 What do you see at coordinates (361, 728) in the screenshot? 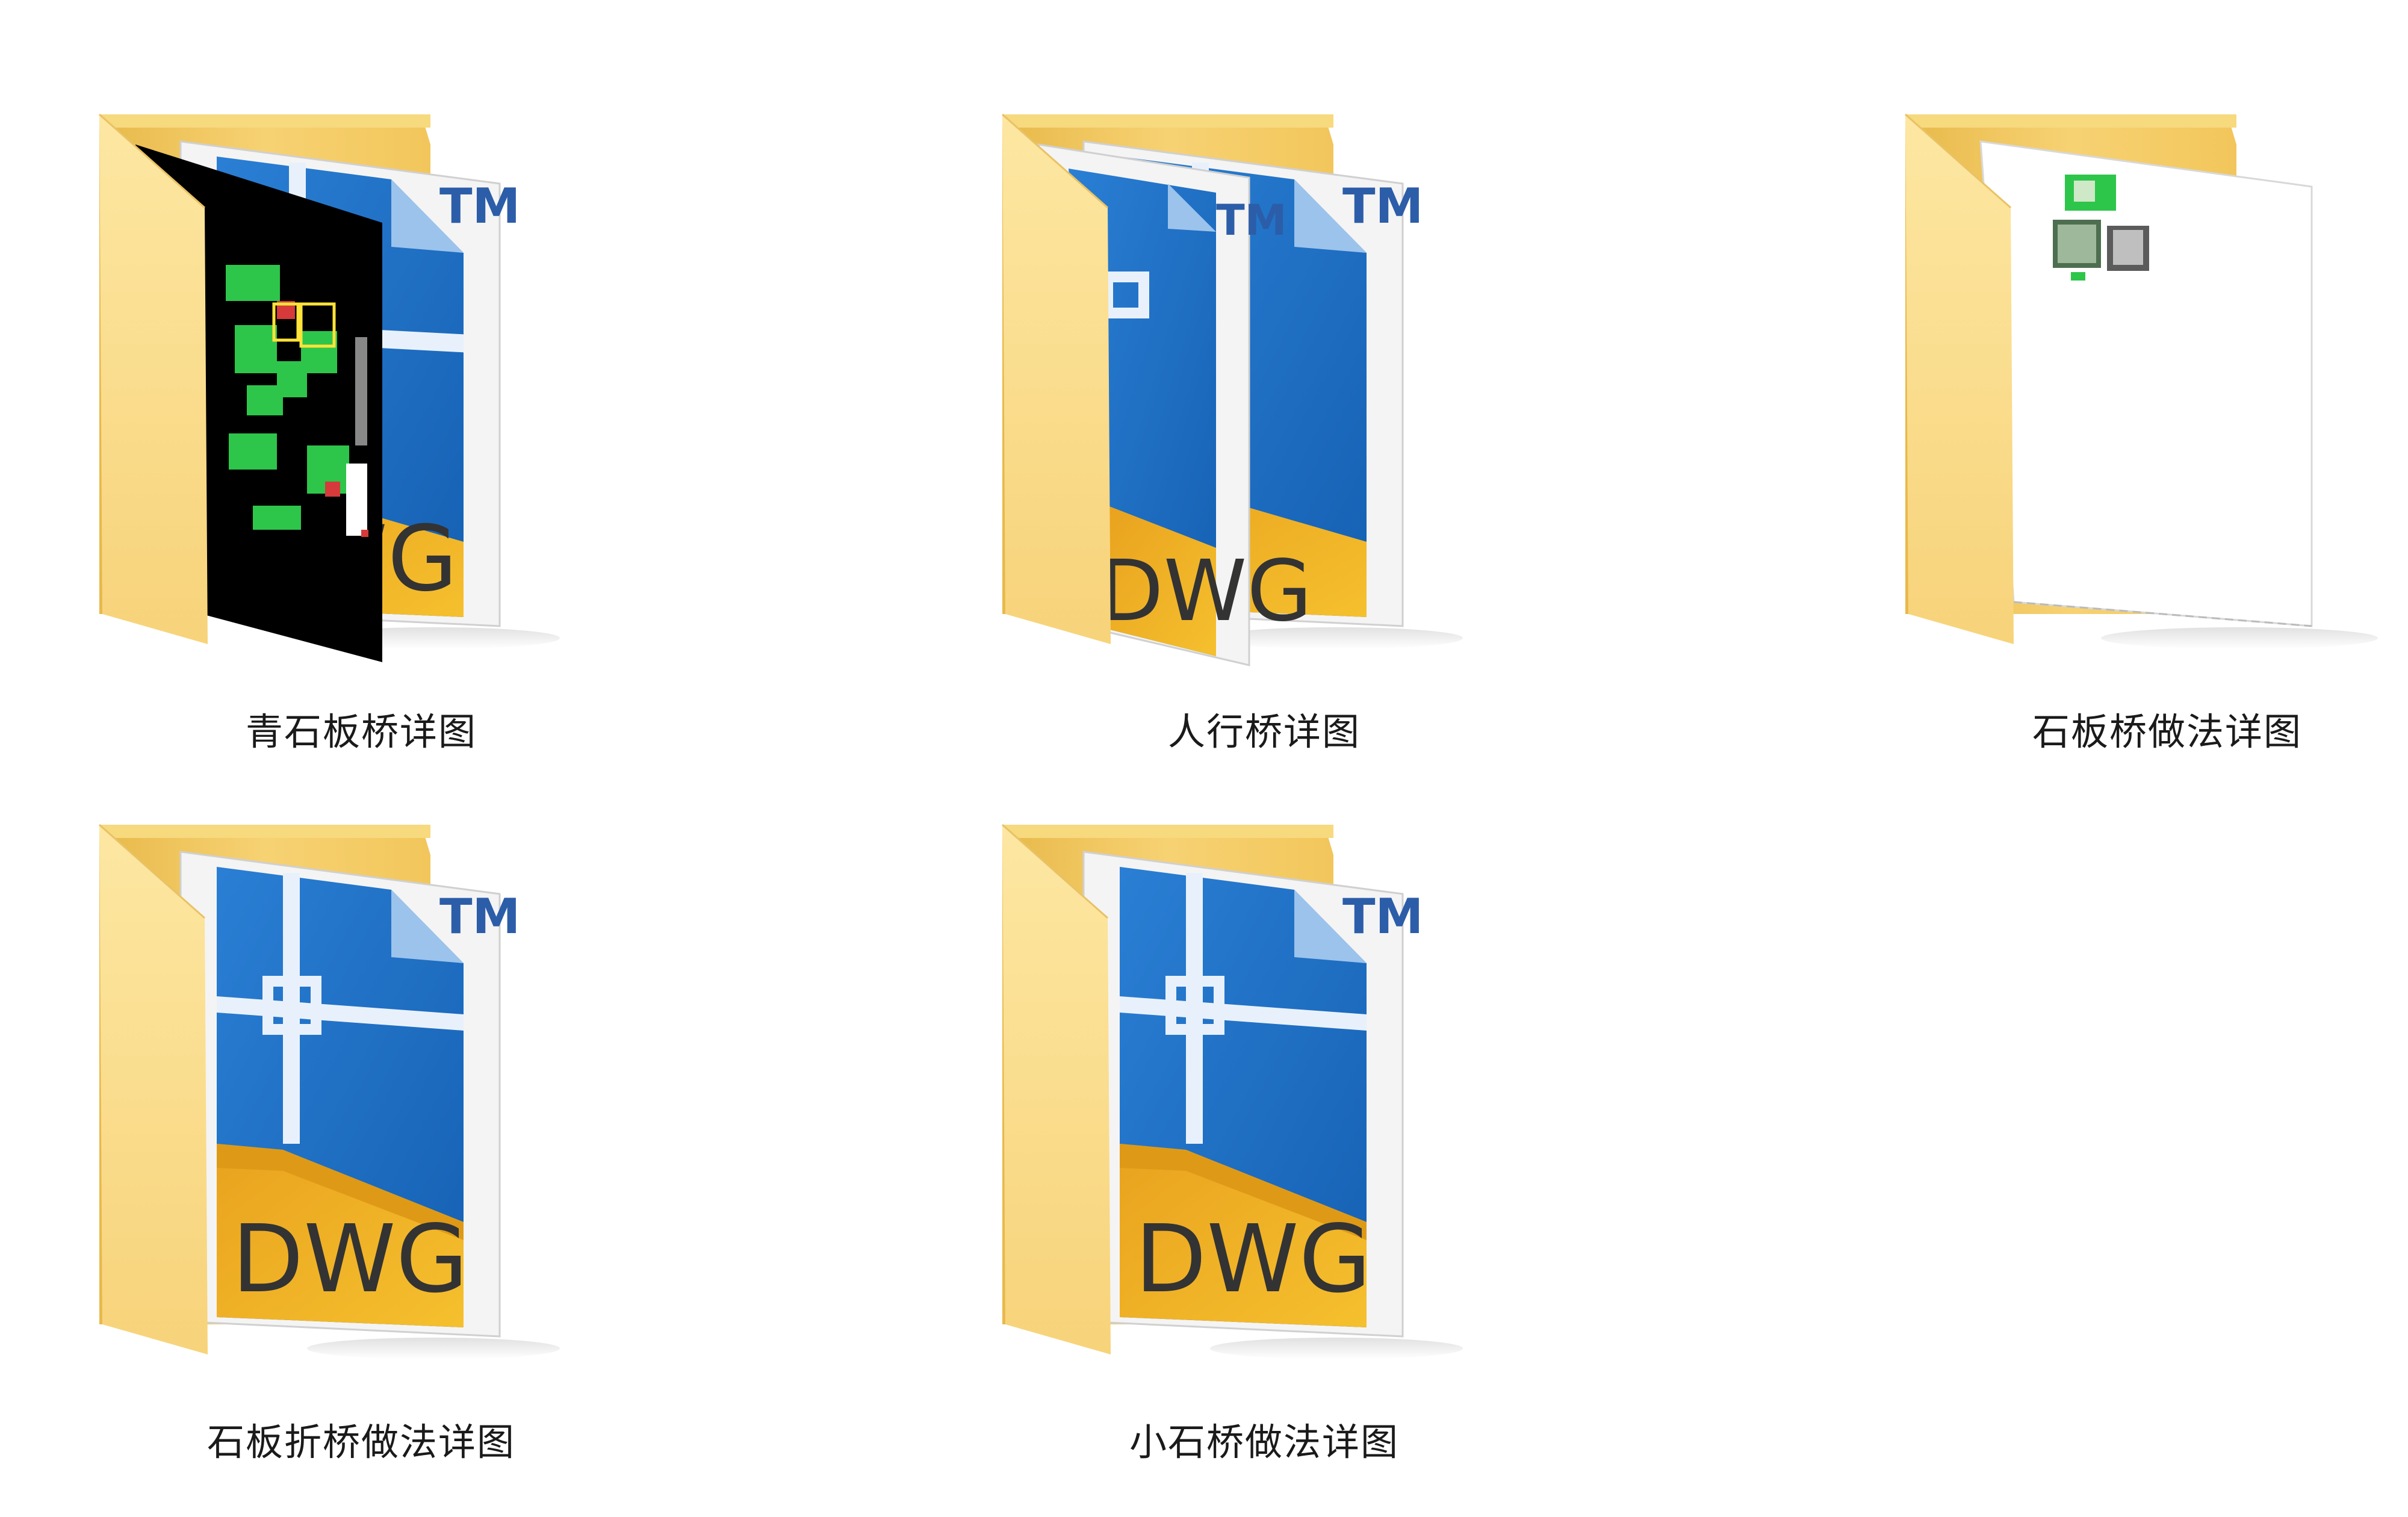
I see `folder-name: 青石板桥详图` at bounding box center [361, 728].